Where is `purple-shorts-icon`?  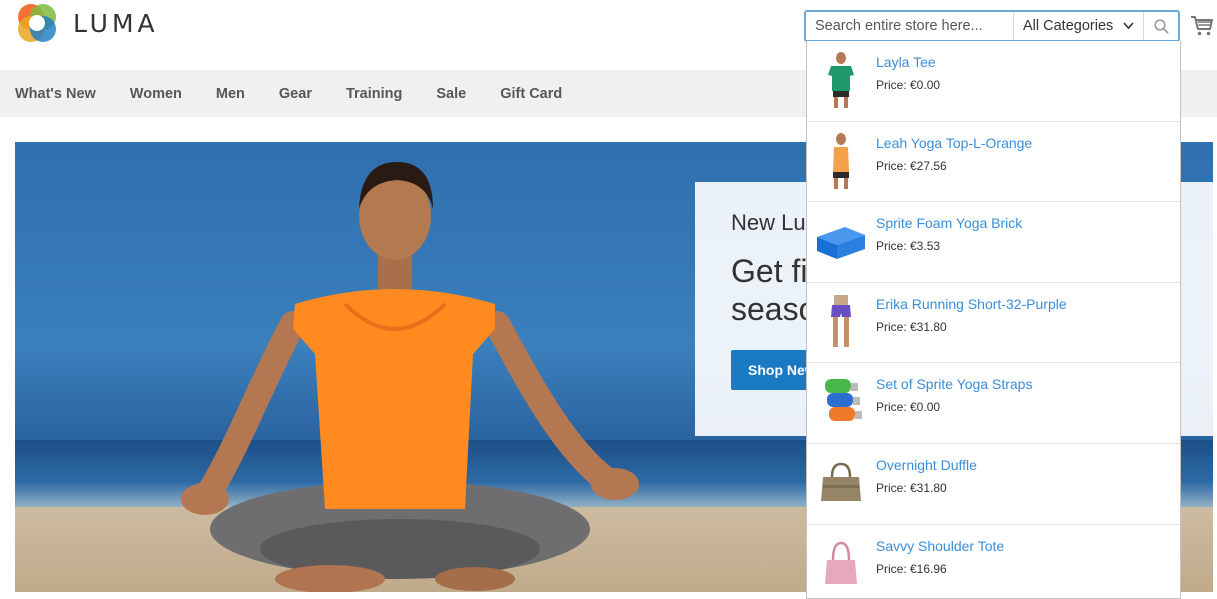
purple-shorts-icon is located at coordinates (841, 320).